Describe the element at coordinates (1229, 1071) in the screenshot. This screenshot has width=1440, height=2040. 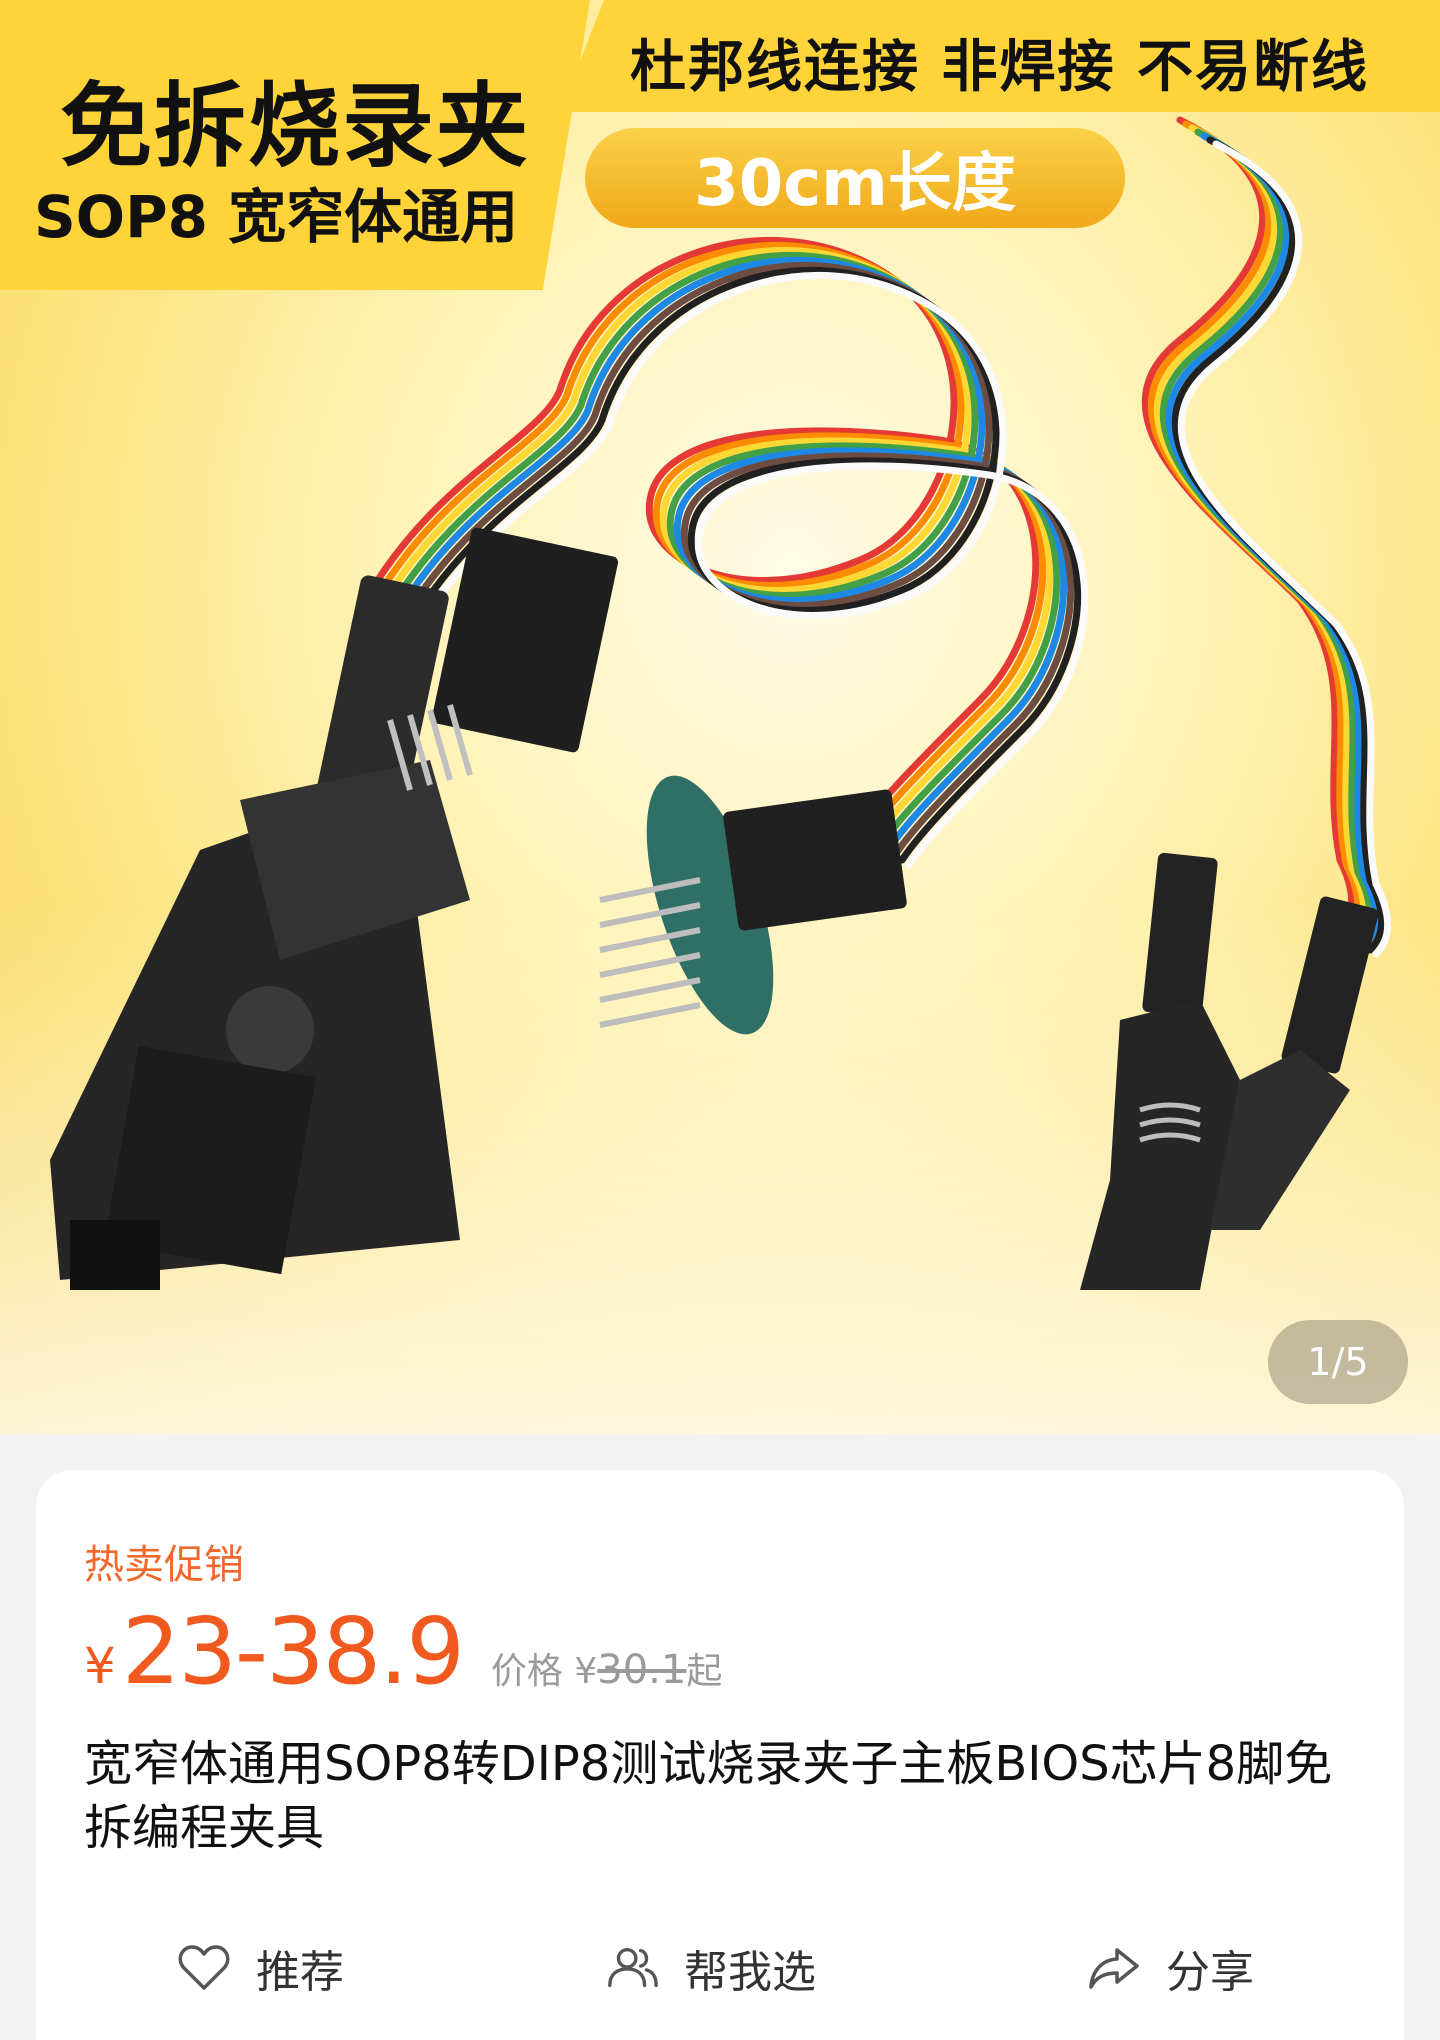
I see `small-sop8-clip` at that location.